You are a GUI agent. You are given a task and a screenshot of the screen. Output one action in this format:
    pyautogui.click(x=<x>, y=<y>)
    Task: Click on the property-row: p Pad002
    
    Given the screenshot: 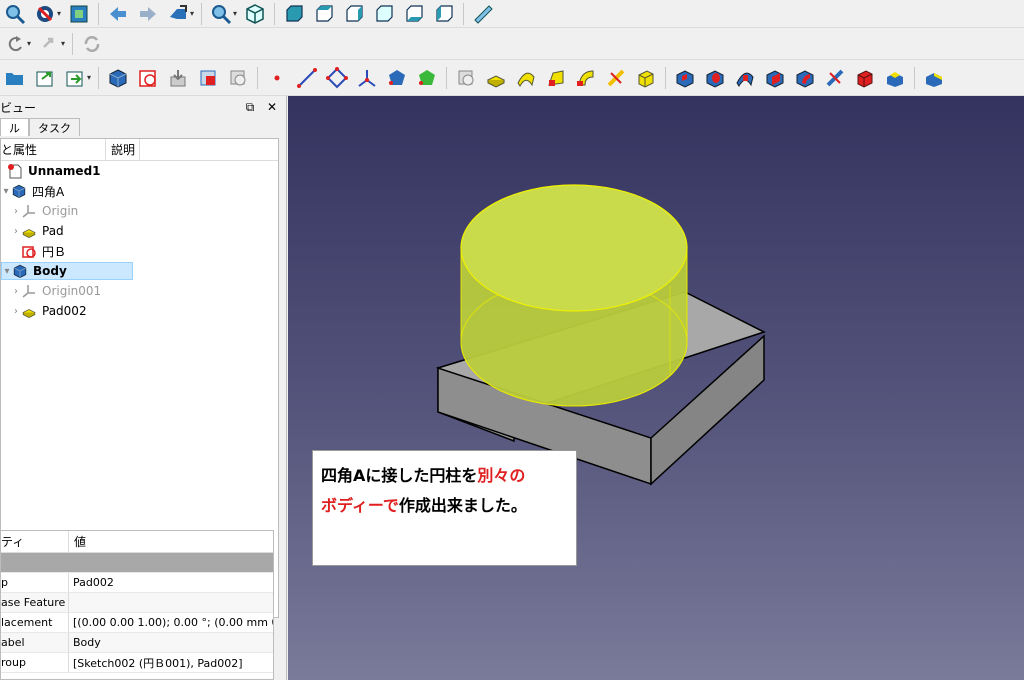 What is the action you would take?
    pyautogui.click(x=137, y=583)
    